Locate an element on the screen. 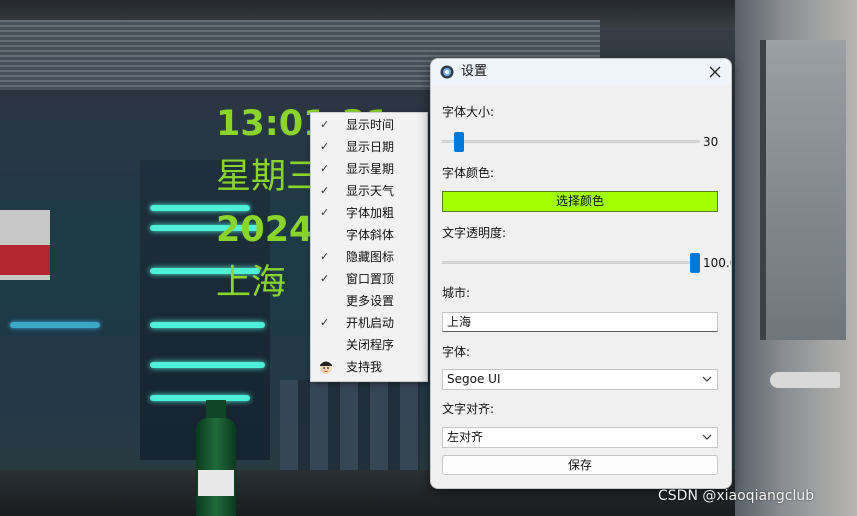 Image resolution: width=857 pixels, height=516 pixels. watermark: CSDN @xiaoqiangclub is located at coordinates (736, 496).